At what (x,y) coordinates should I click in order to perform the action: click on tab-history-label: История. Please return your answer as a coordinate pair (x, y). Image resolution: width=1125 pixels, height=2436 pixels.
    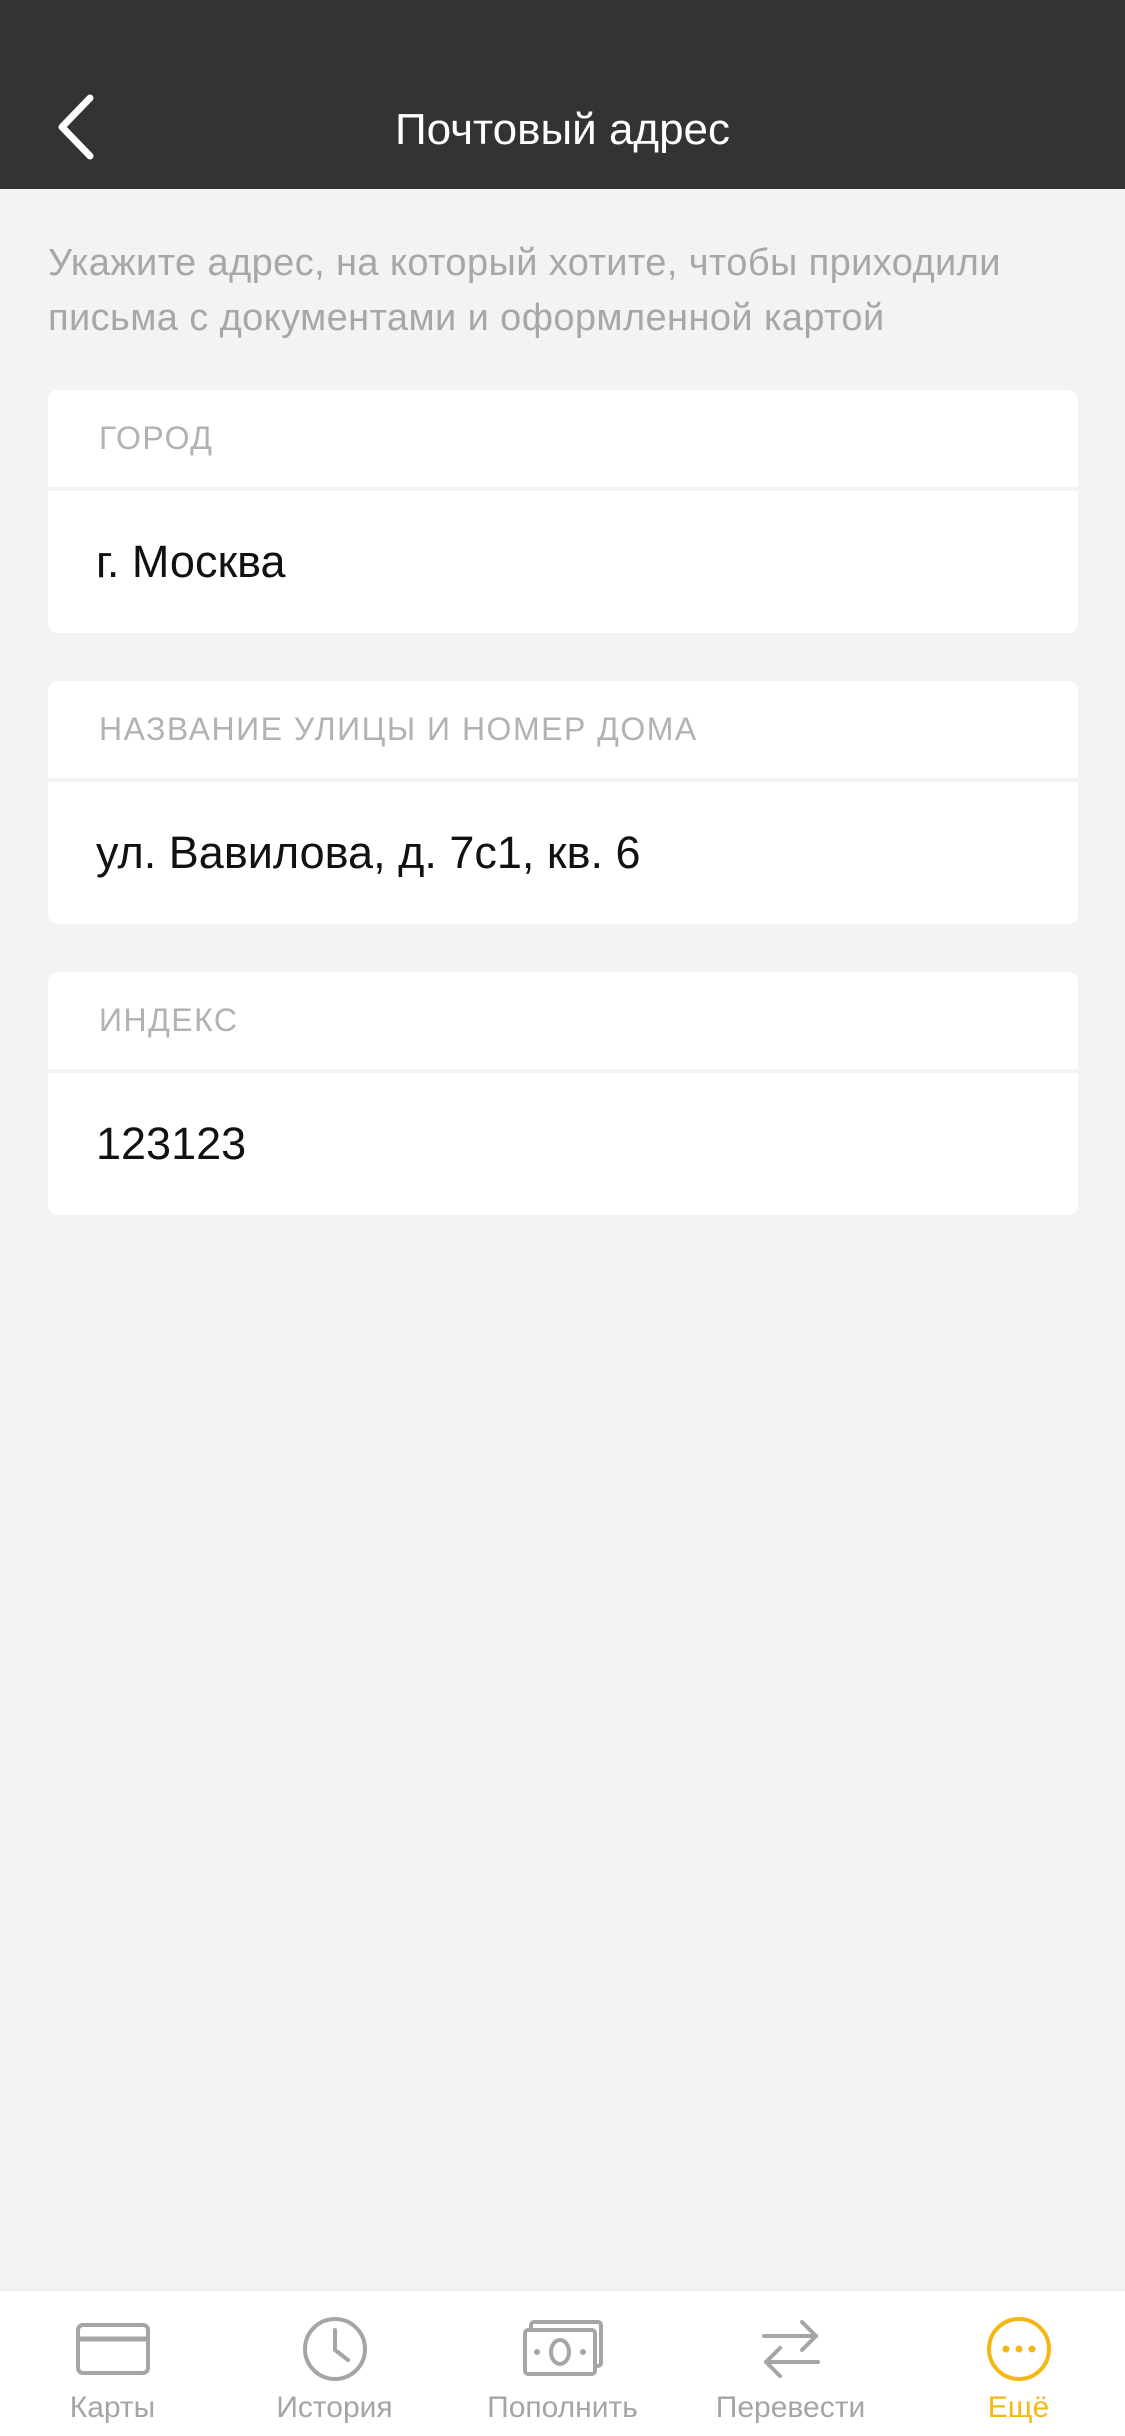
    Looking at the image, I should click on (334, 2407).